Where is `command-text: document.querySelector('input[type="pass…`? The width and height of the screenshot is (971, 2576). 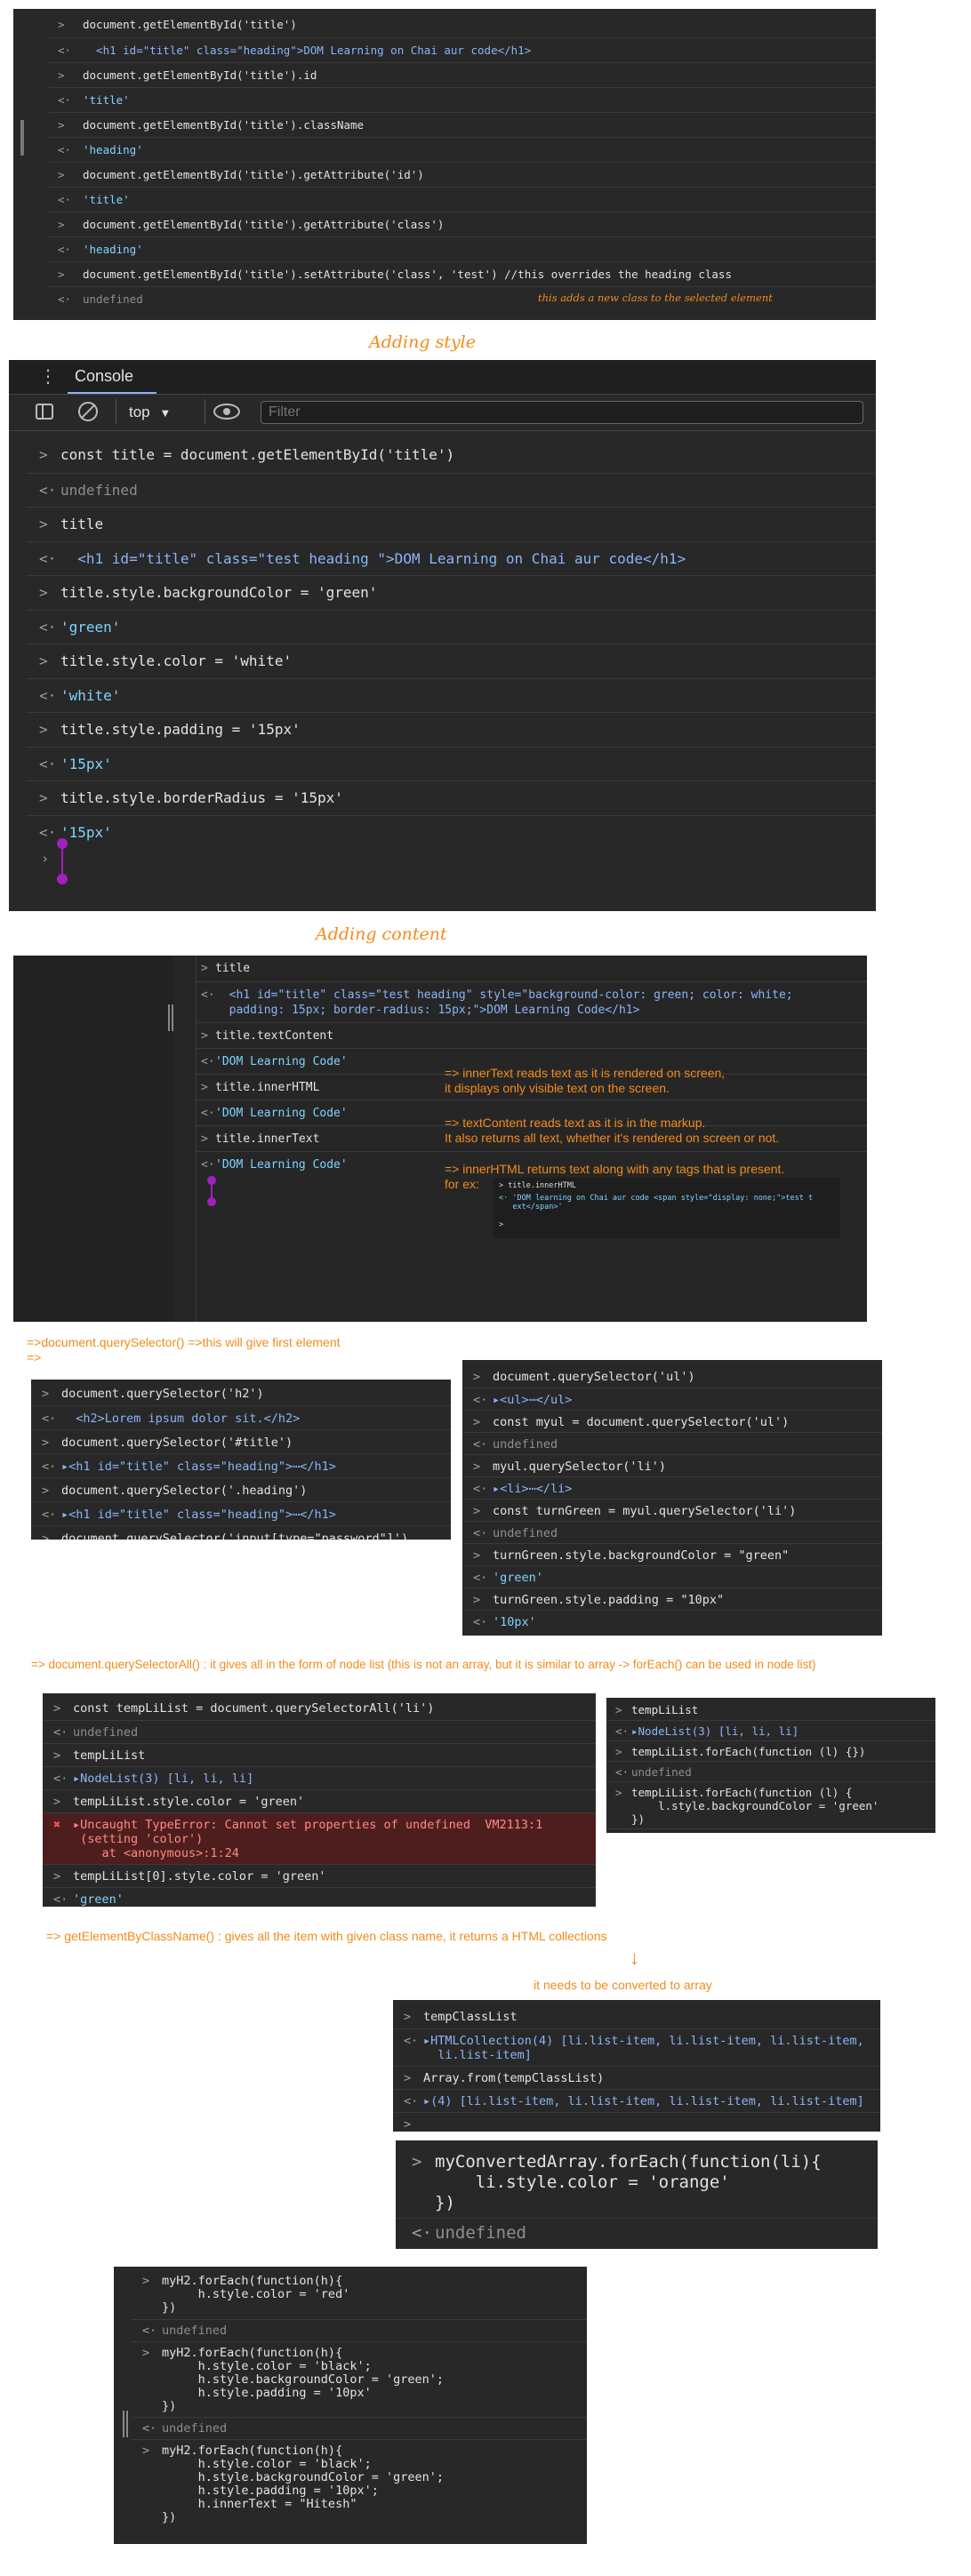 command-text: document.querySelector('input[type="pass… is located at coordinates (235, 1535).